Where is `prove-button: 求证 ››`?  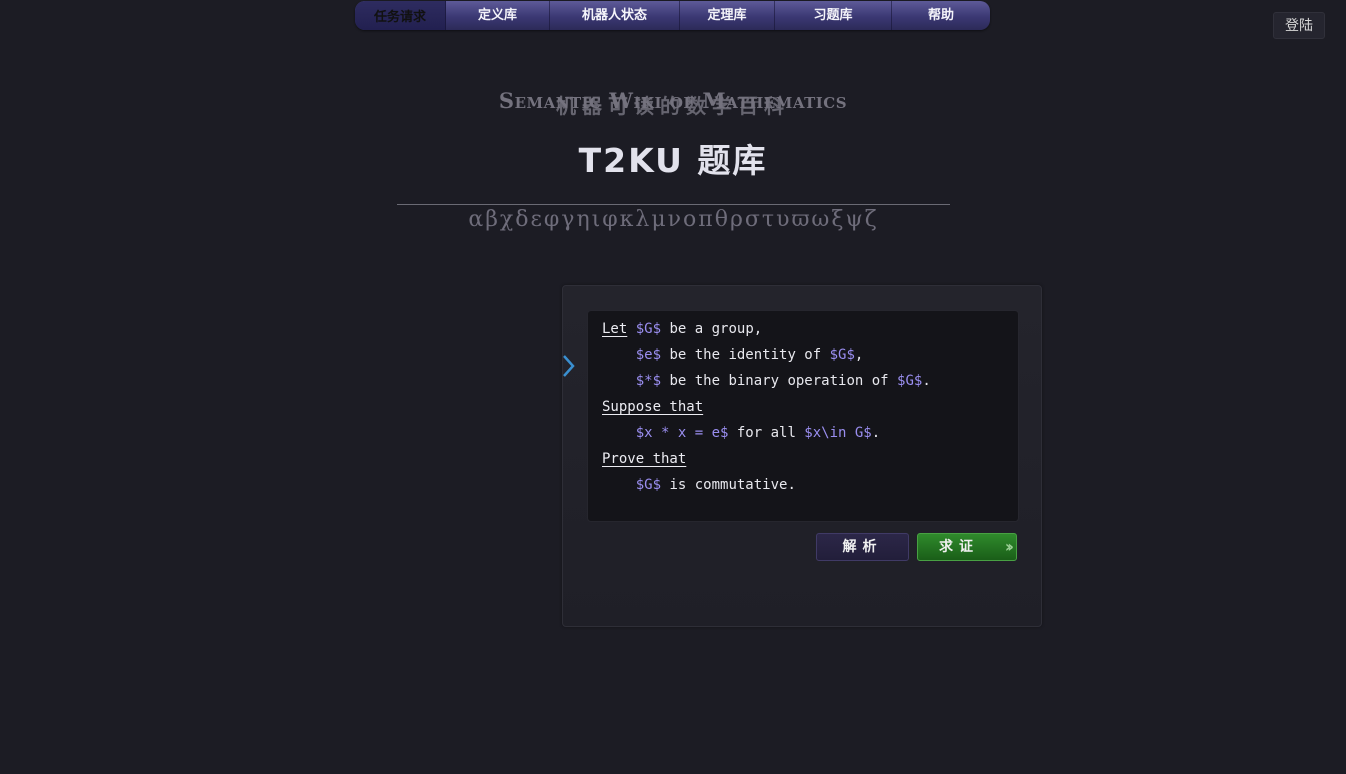
prove-button: 求证 ›› is located at coordinates (967, 547).